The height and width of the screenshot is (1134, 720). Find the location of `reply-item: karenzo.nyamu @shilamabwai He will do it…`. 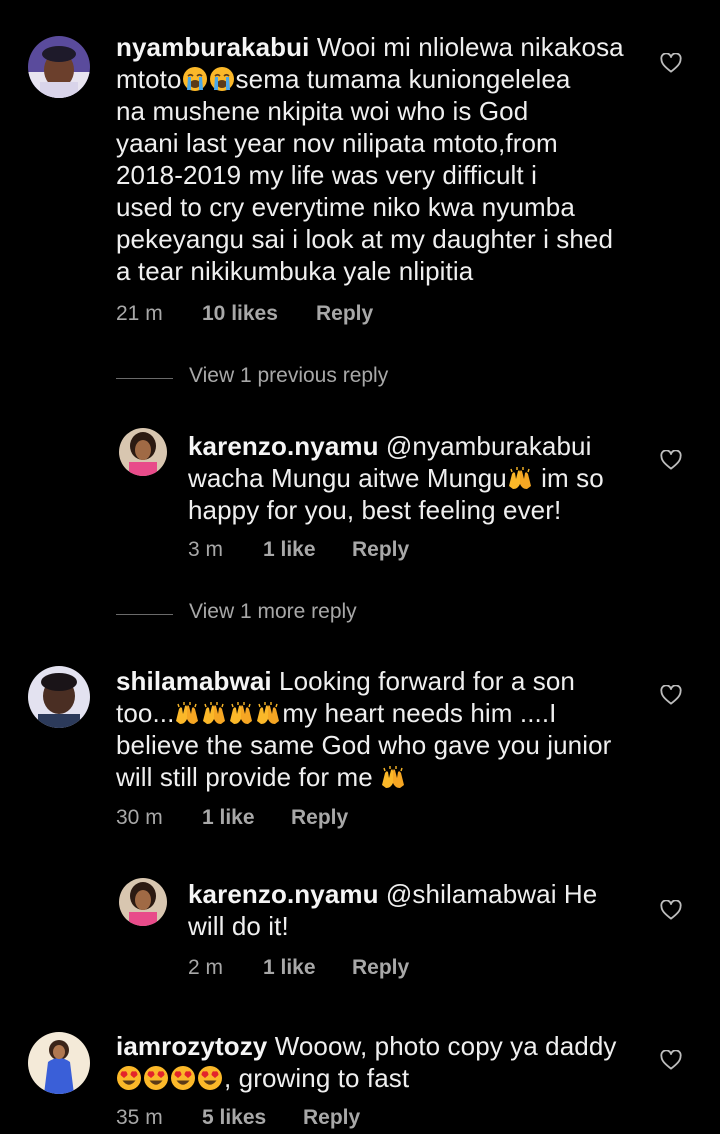

reply-item: karenzo.nyamu @shilamabwai He will do it… is located at coordinates (360, 930).